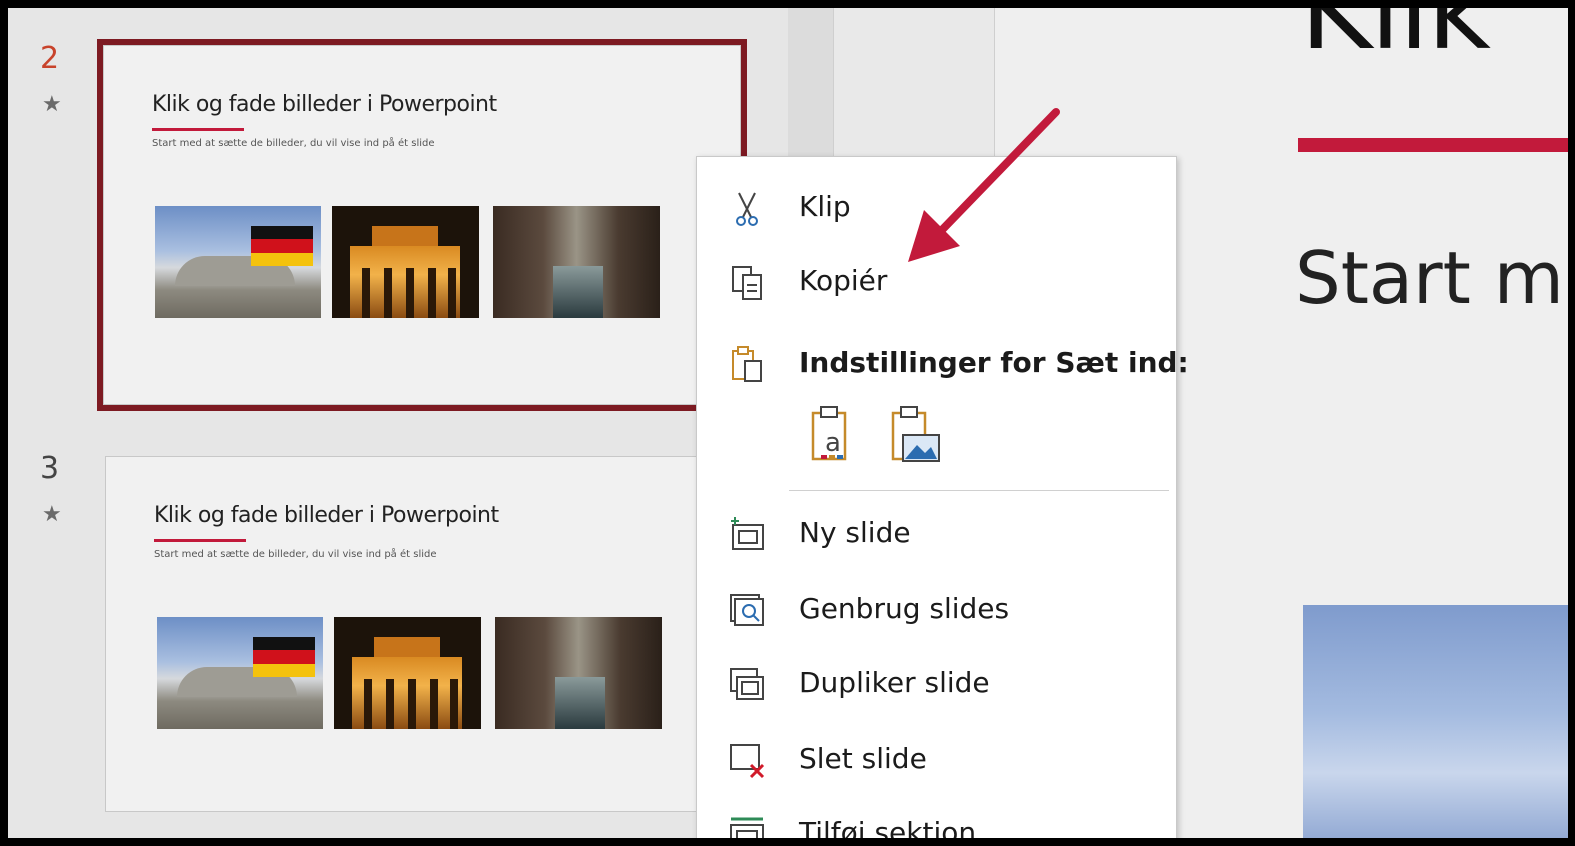 The image size is (1575, 846). I want to click on menu-item-duplicate-slide: Dupliker slide, so click(937, 684).